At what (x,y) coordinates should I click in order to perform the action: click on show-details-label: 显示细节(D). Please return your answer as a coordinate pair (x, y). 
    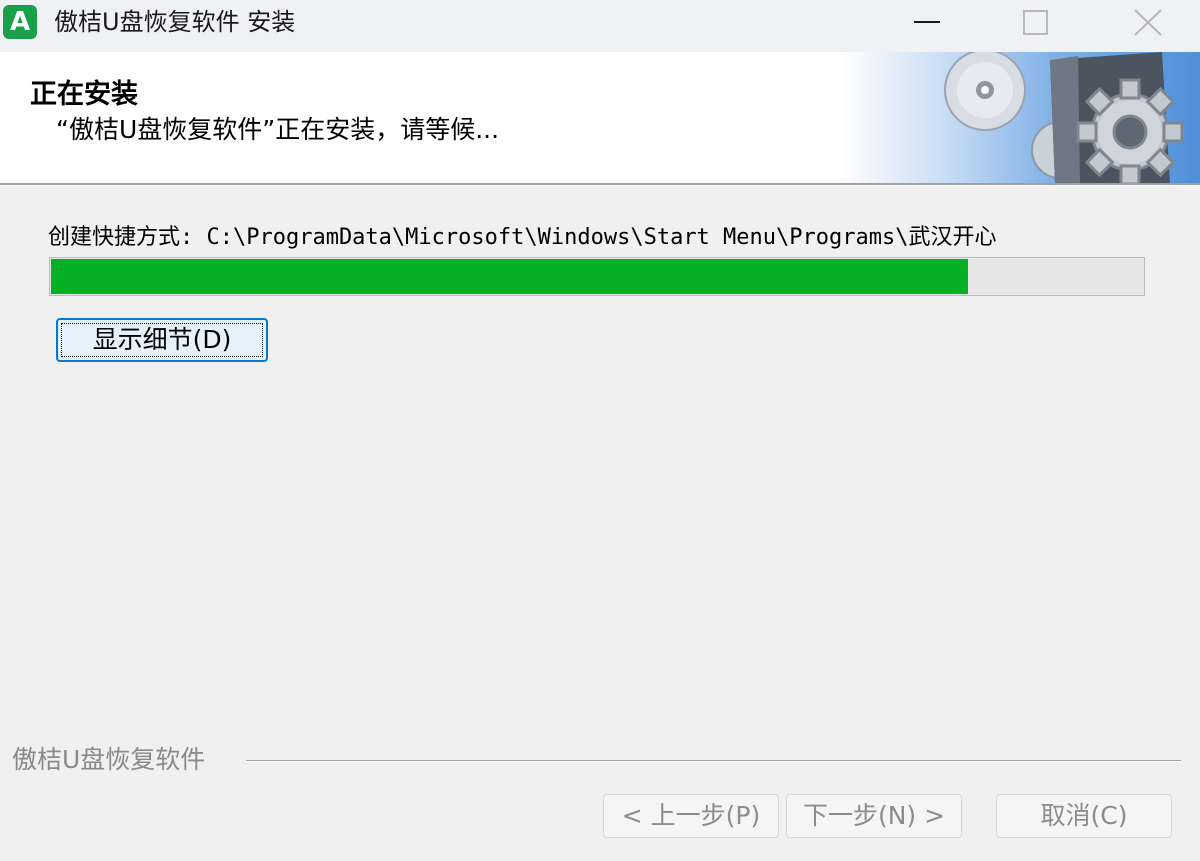
    Looking at the image, I should click on (162, 339).